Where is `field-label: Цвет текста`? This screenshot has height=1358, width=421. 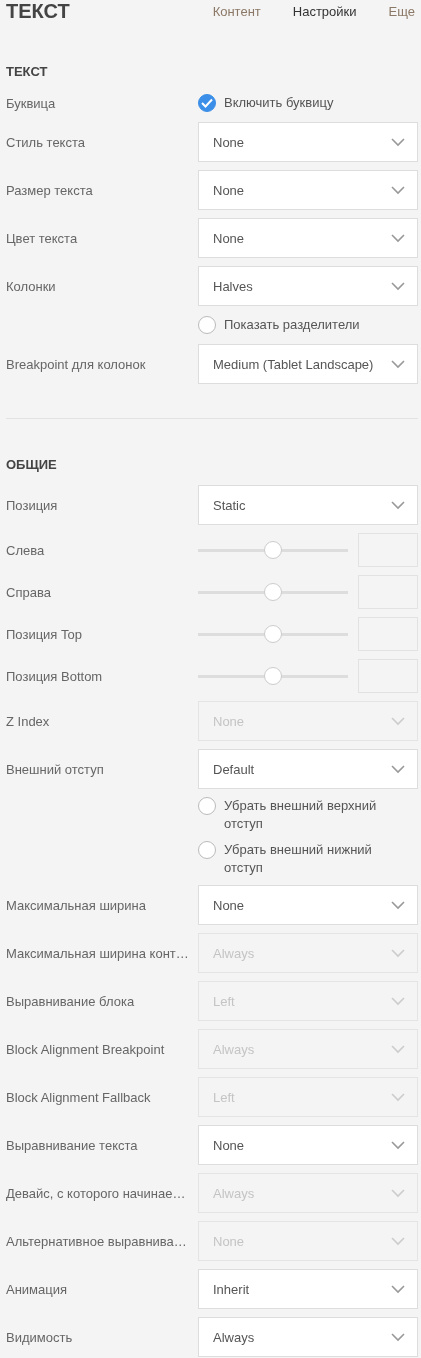
field-label: Цвет текста is located at coordinates (42, 238).